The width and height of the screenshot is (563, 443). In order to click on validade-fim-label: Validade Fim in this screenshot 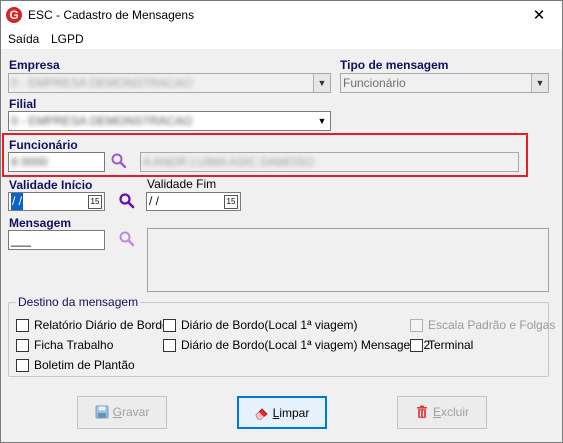, I will do `click(182, 184)`.